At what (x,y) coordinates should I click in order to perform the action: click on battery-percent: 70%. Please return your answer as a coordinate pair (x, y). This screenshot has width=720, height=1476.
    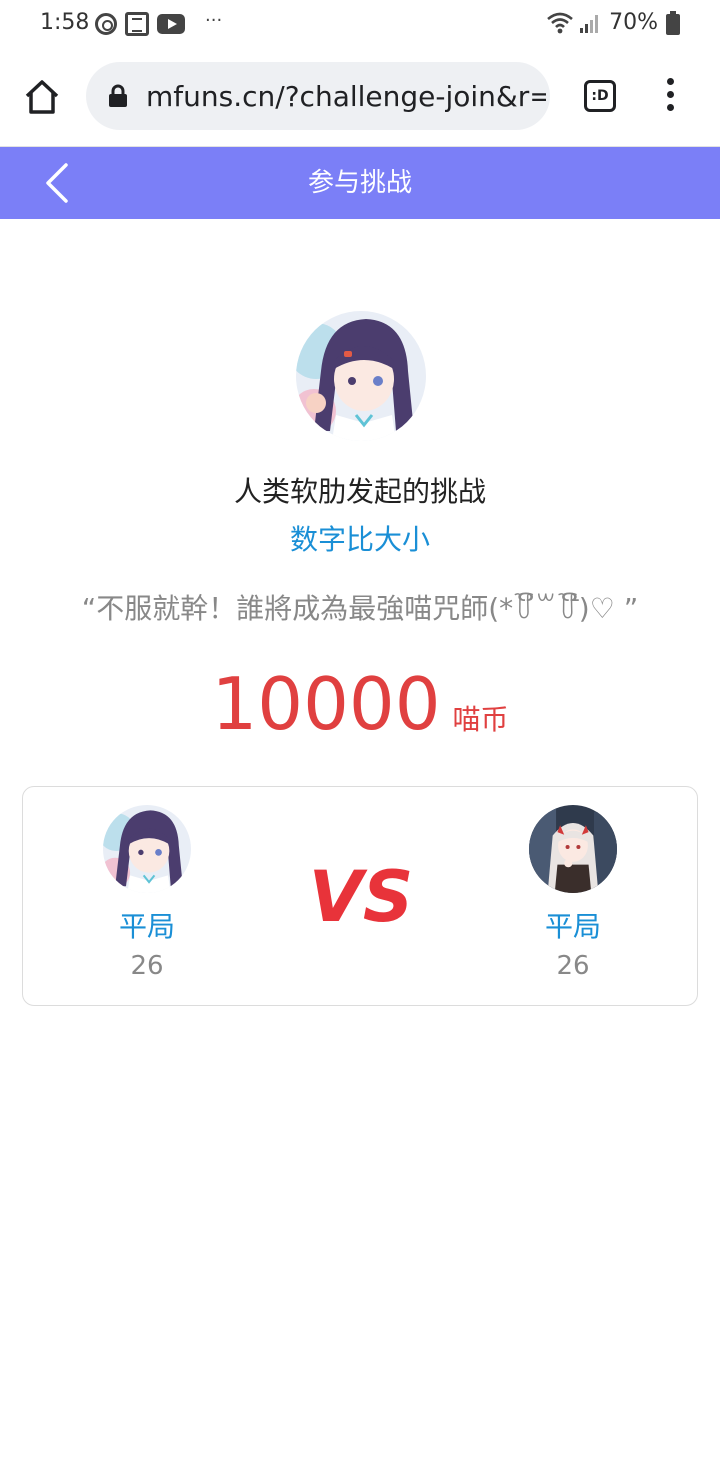
    Looking at the image, I should click on (633, 22).